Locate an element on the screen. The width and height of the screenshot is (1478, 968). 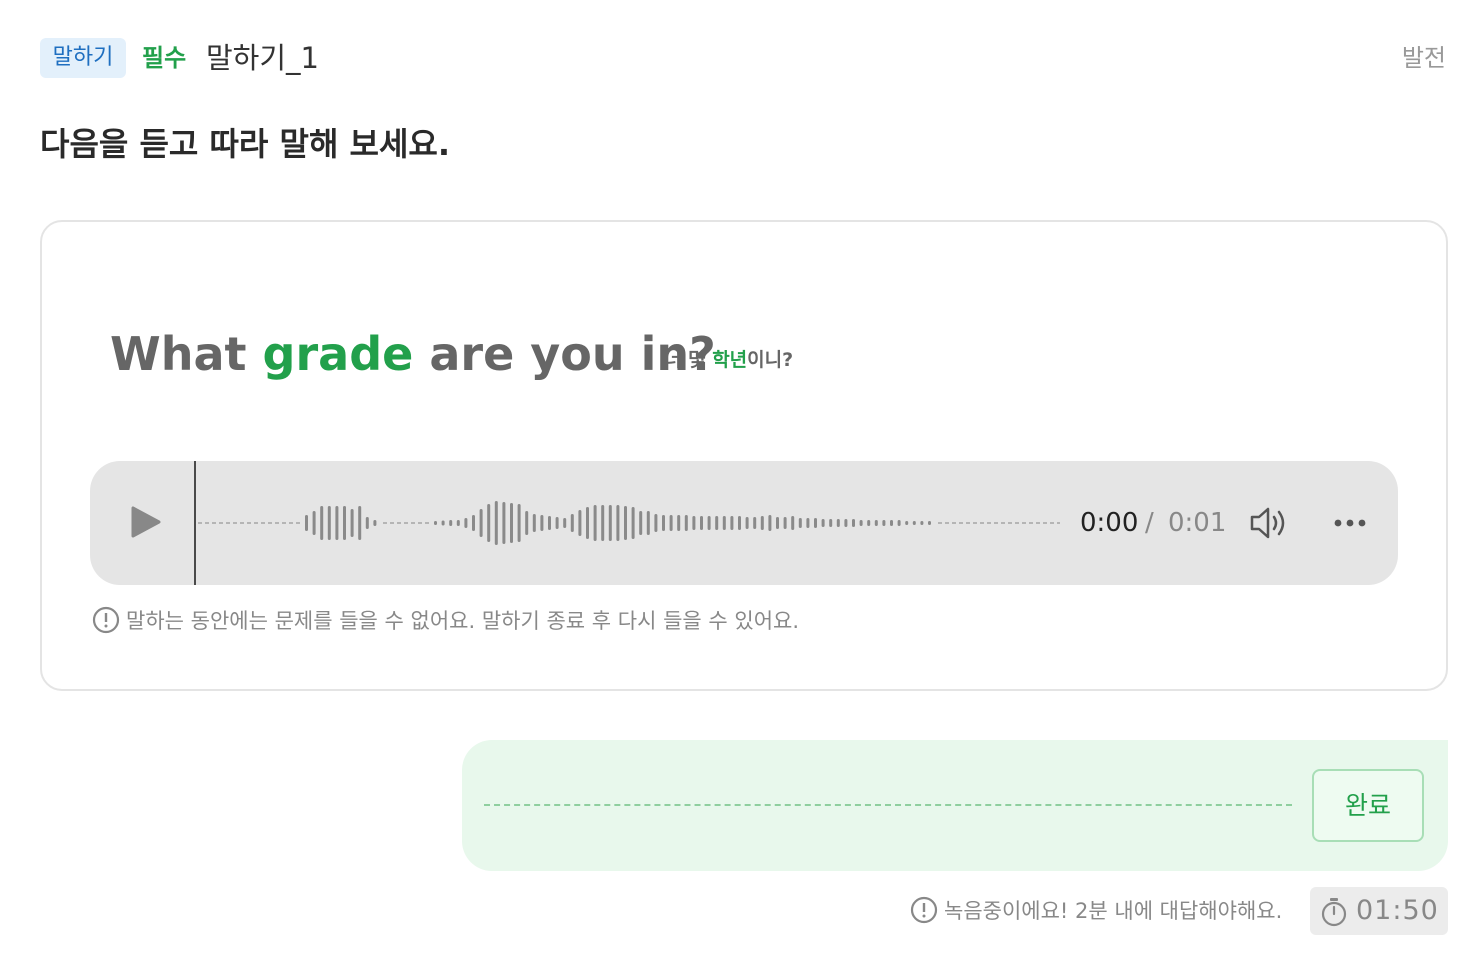
more-horizontal-icon is located at coordinates (1350, 523).